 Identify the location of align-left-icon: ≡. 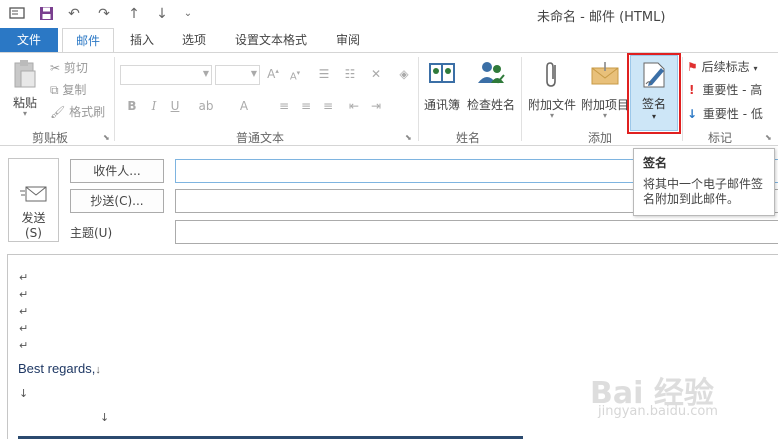
(284, 106).